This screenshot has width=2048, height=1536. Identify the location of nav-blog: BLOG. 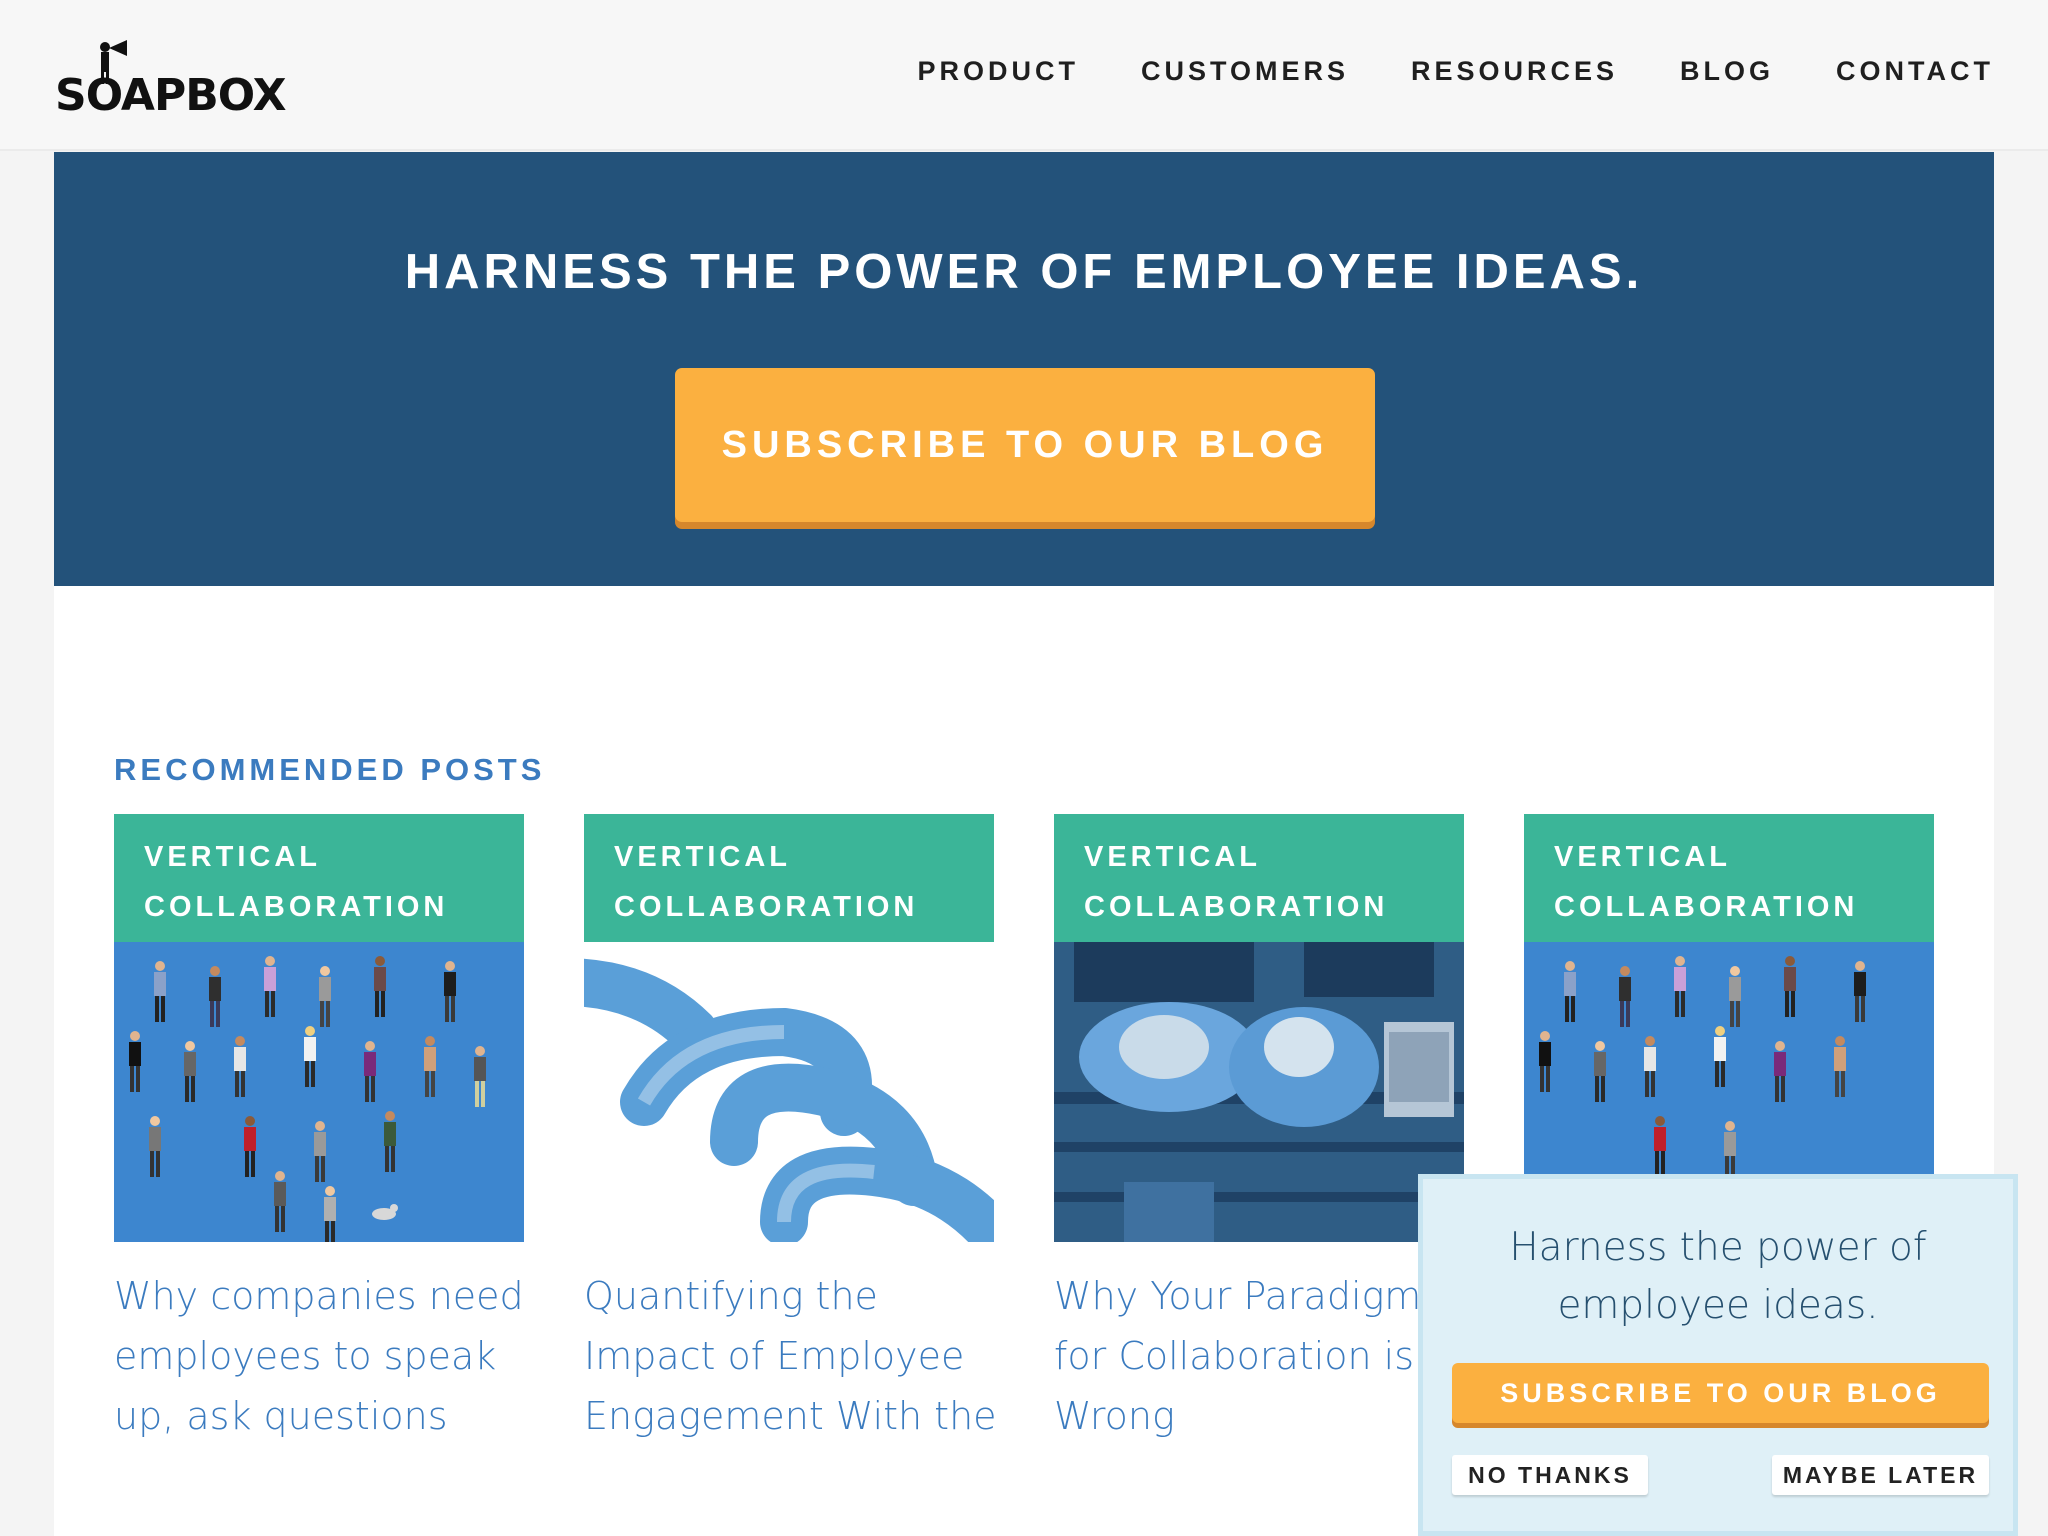
(1727, 71).